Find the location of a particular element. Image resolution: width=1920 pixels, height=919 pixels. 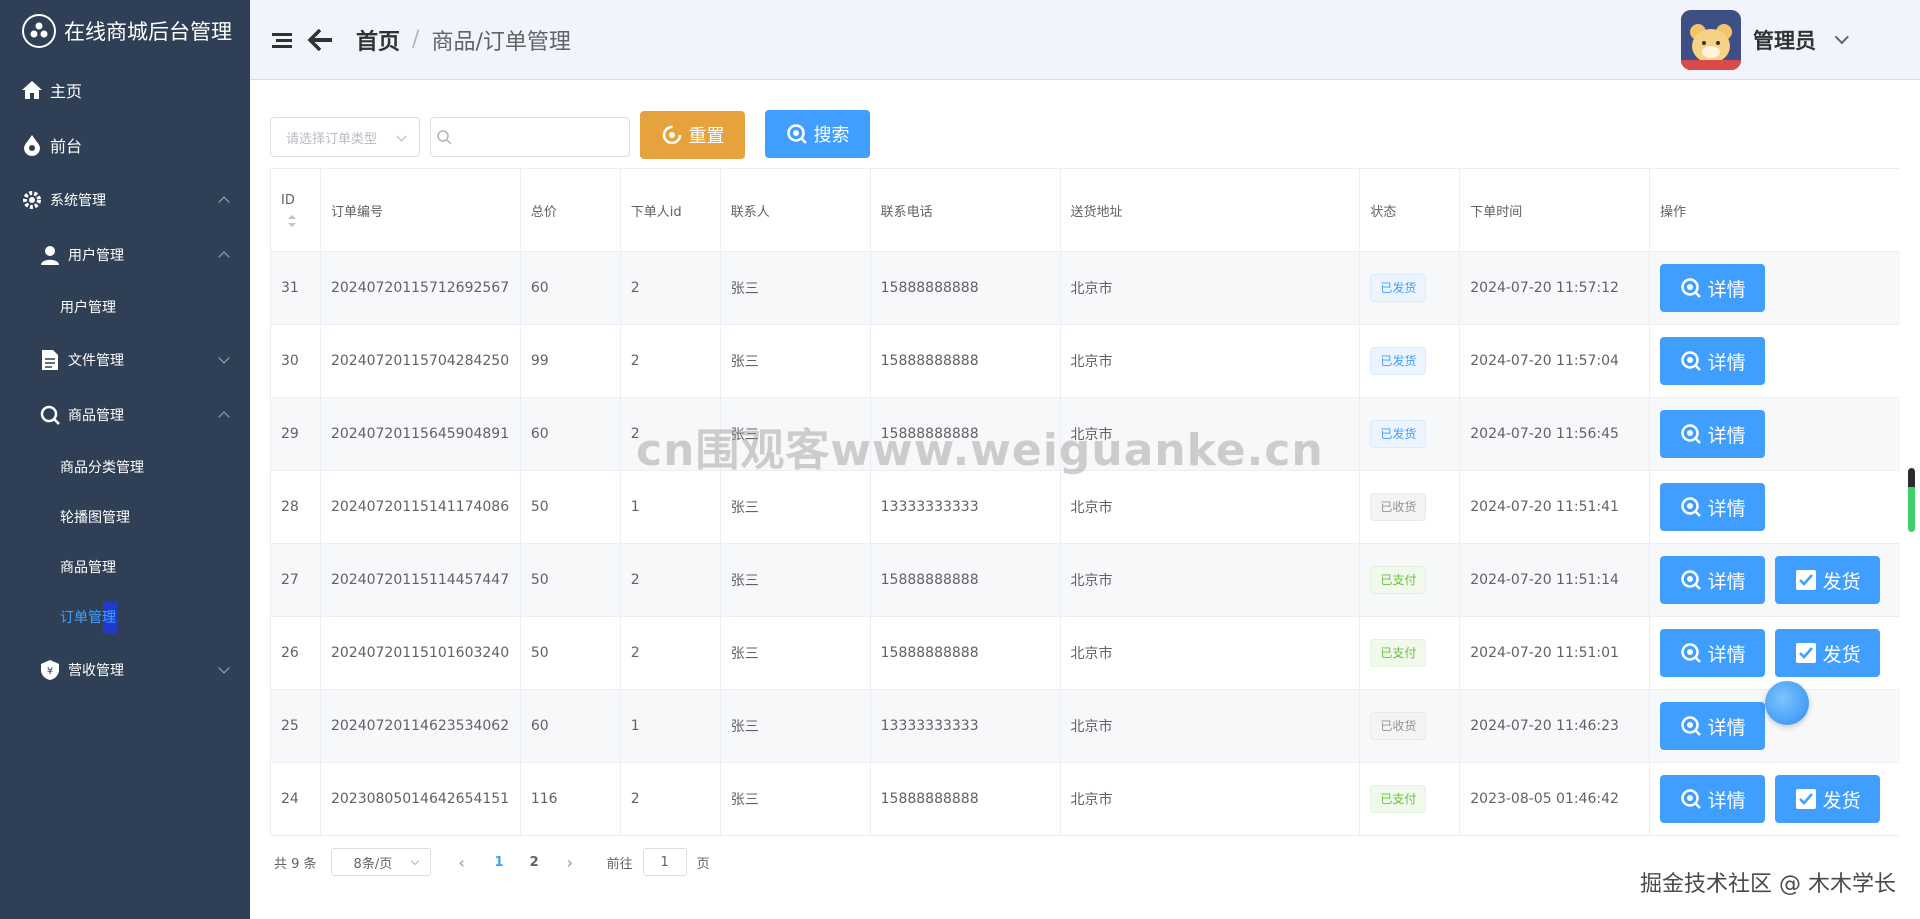

column-header-id: ID is located at coordinates (296, 210).